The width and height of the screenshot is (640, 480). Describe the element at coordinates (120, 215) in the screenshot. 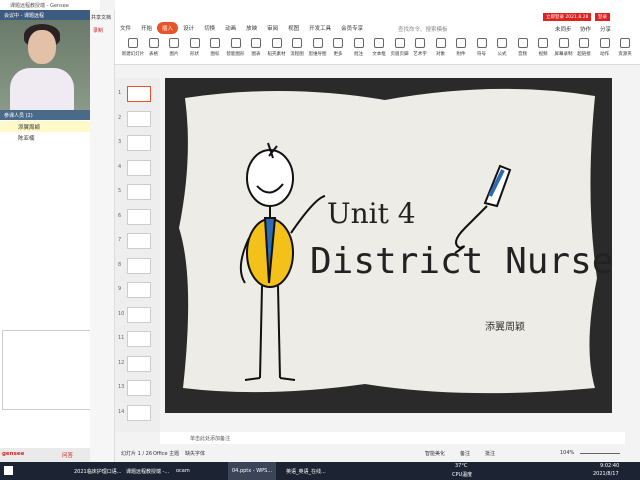

I see `thumb-number: 6` at that location.